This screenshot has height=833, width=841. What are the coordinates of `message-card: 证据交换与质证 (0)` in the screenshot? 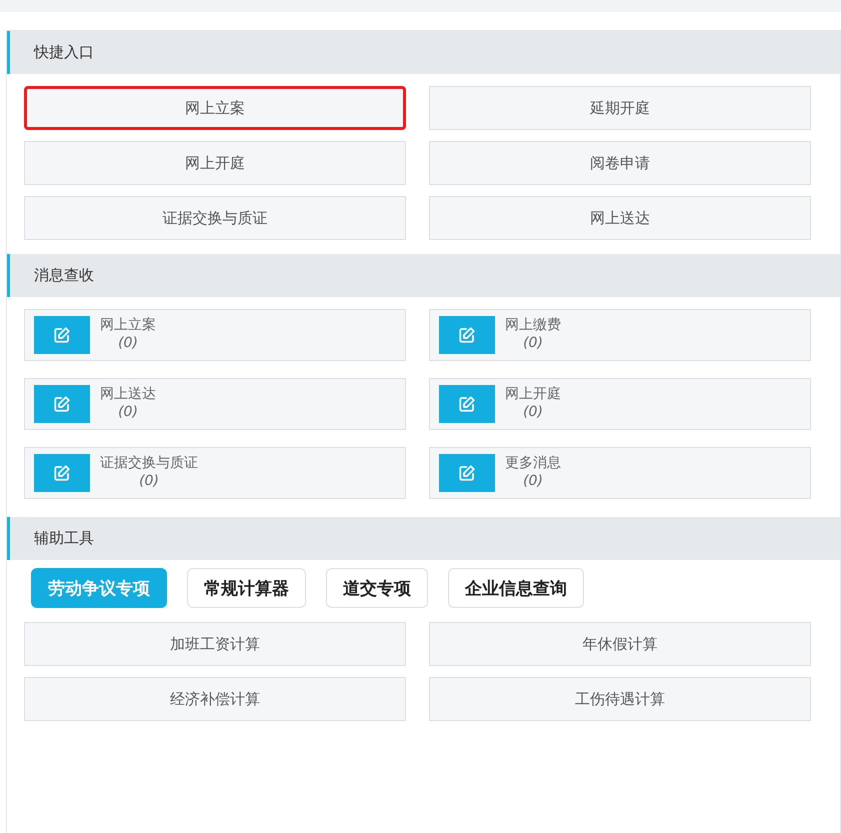 It's located at (215, 473).